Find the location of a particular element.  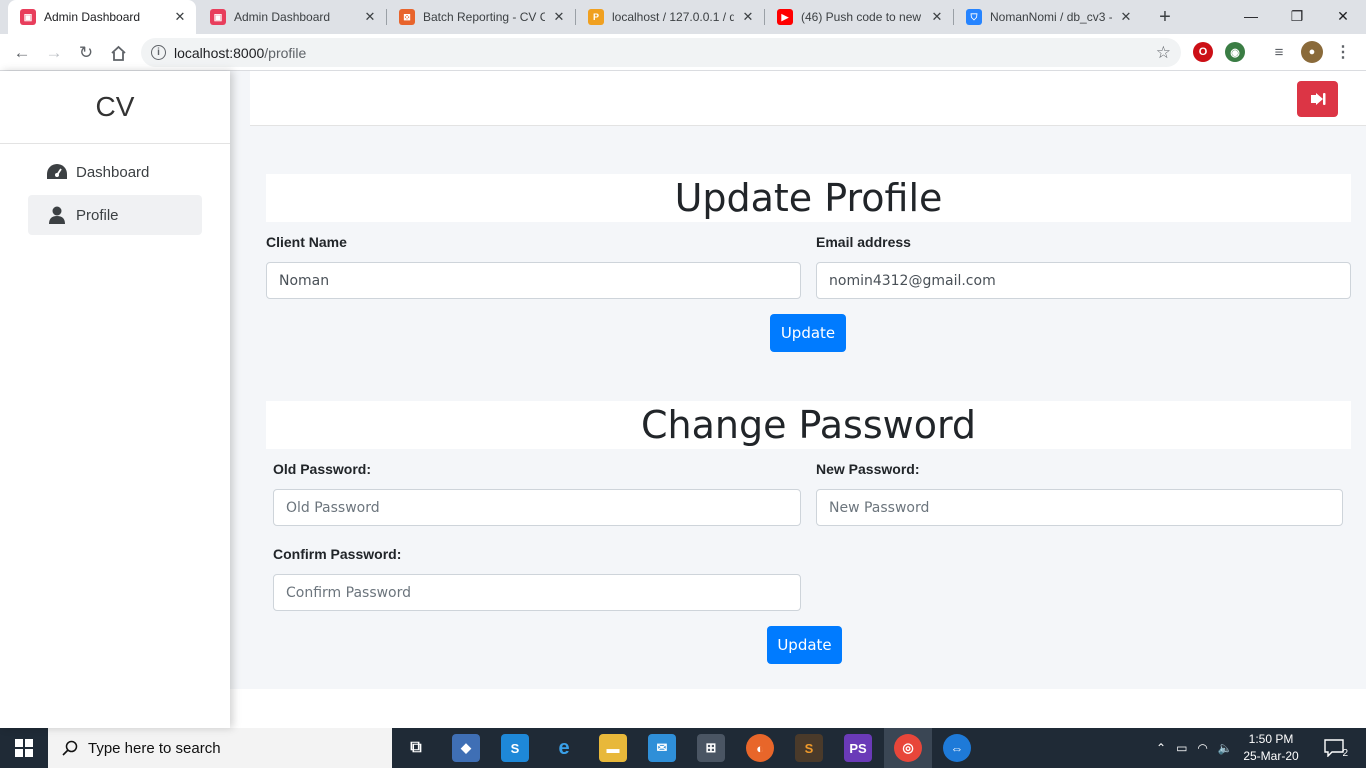

windows-logo-icon is located at coordinates (24, 748).